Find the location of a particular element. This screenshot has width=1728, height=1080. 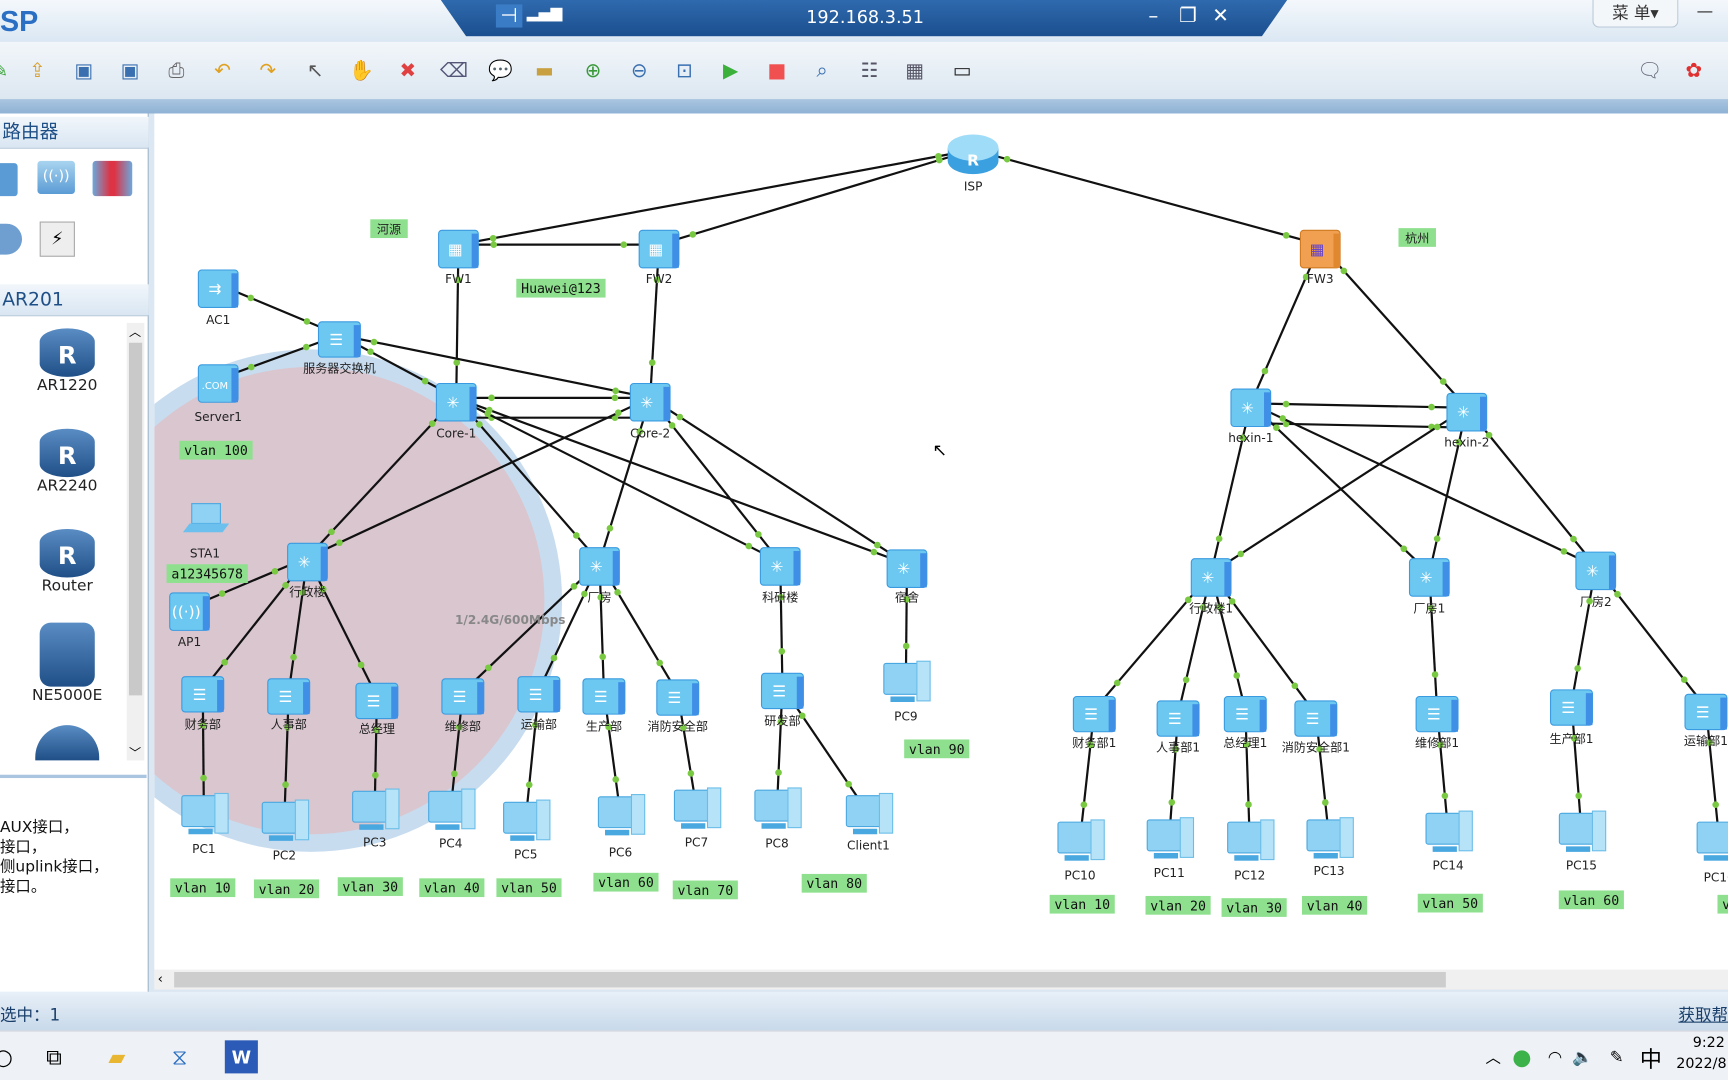

node-PC13: PC13 is located at coordinates (1330, 847).